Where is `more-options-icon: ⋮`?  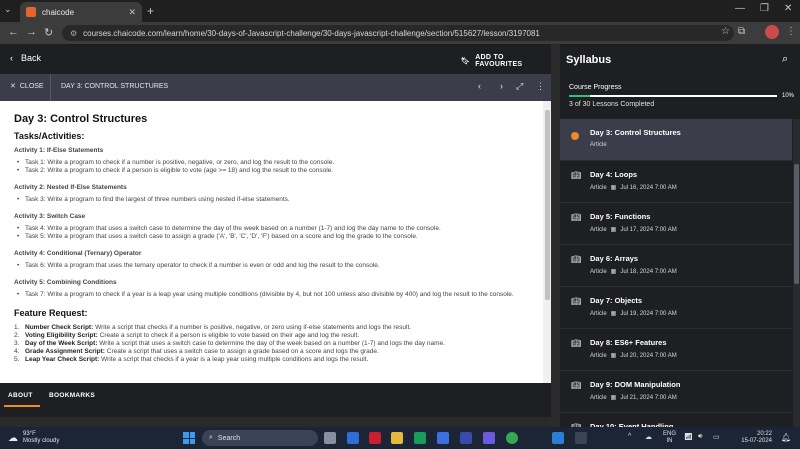 more-options-icon: ⋮ is located at coordinates (540, 86).